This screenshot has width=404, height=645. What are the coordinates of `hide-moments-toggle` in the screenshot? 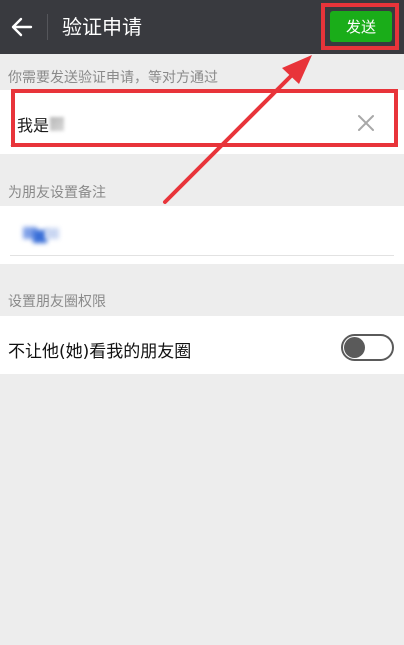 It's located at (367, 347).